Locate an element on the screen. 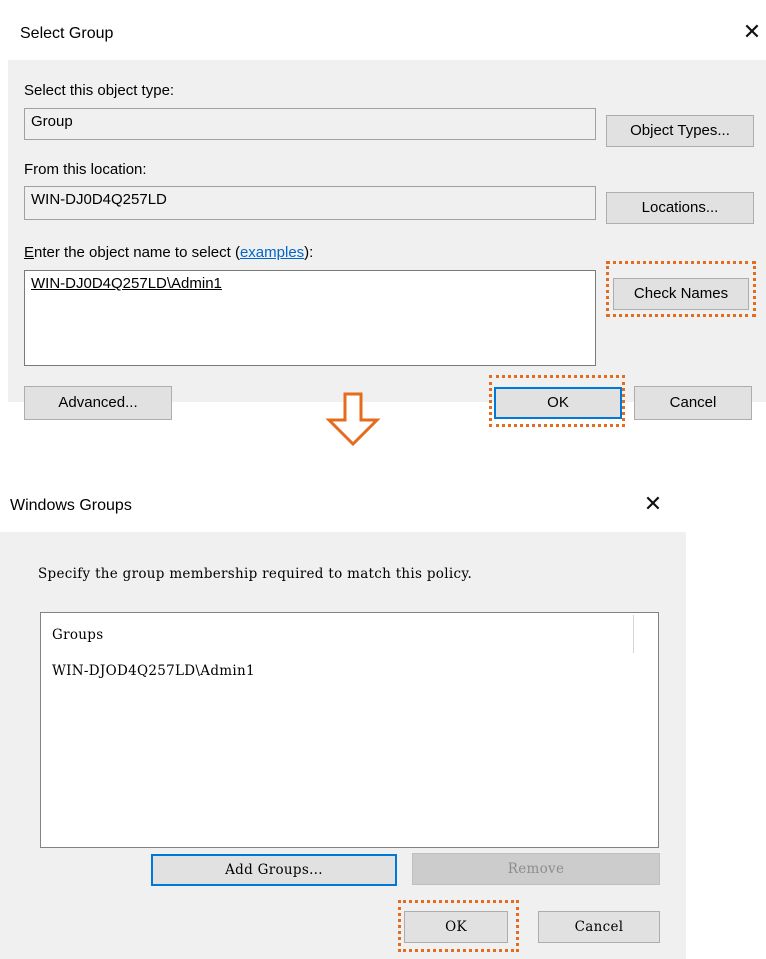 The width and height of the screenshot is (766, 959). object-name-value: WIN-DJ0D4Q257LD\Admin1 is located at coordinates (126, 283).